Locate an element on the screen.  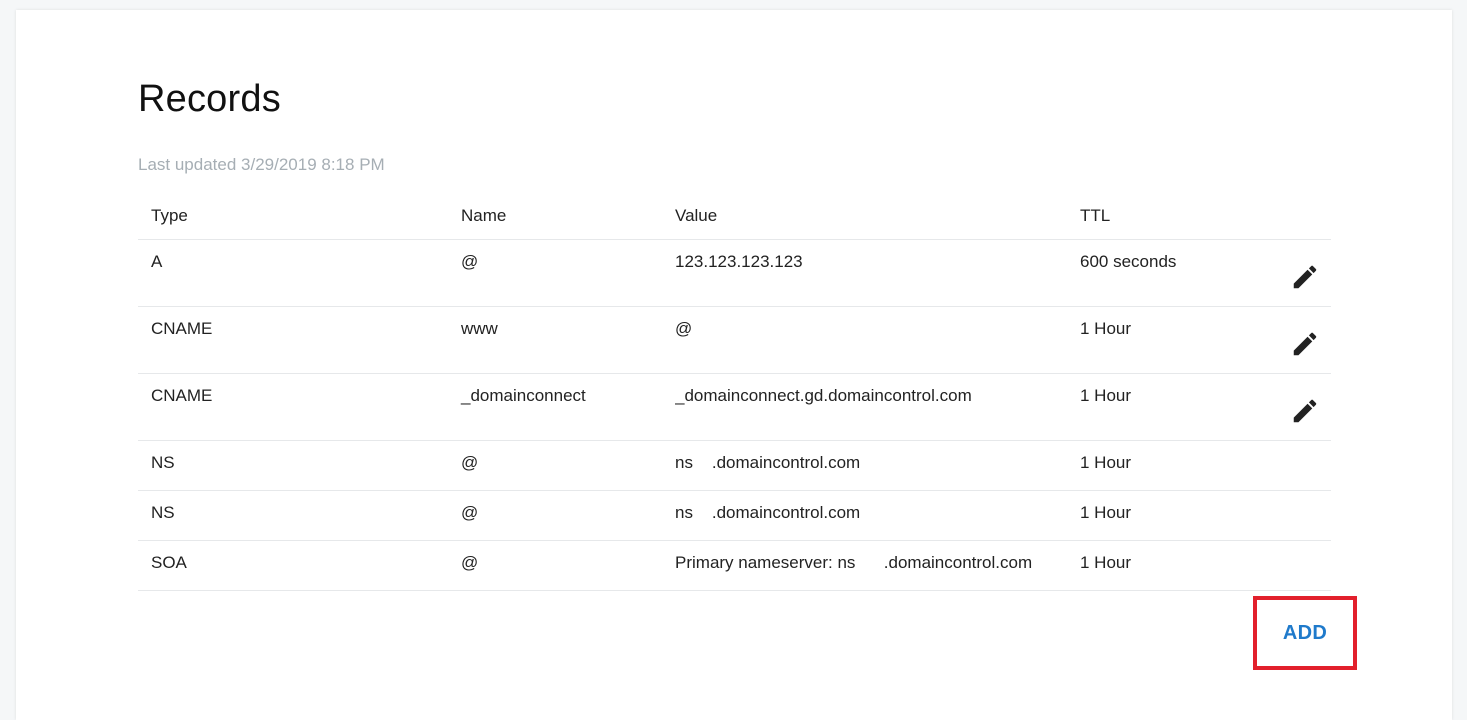
add-record-button: ADD is located at coordinates (1305, 633).